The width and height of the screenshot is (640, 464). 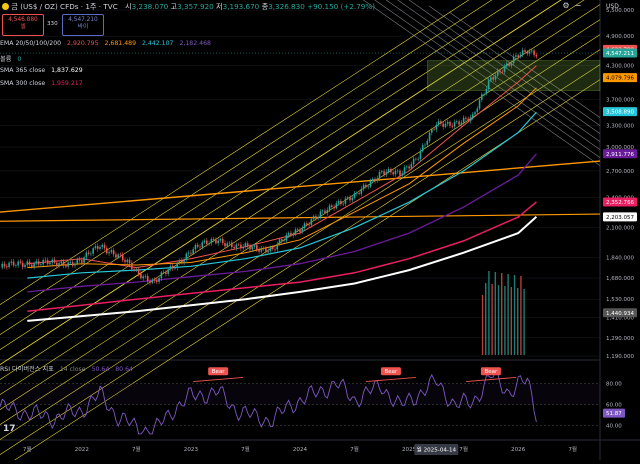 What do you see at coordinates (82, 450) in the screenshot?
I see `time-tick-label: 2022` at bounding box center [82, 450].